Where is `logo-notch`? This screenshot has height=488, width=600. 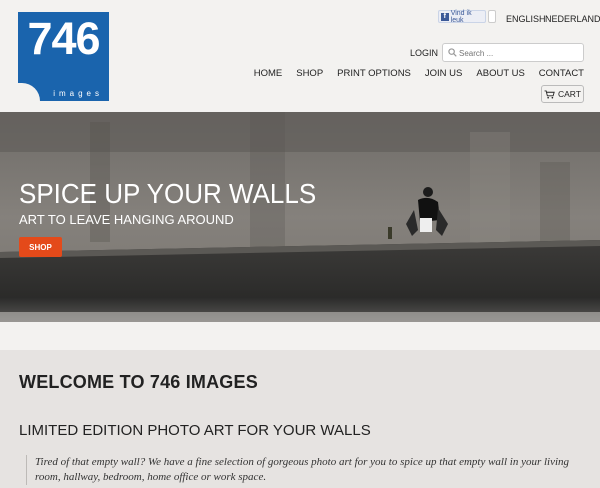 logo-notch is located at coordinates (29, 92).